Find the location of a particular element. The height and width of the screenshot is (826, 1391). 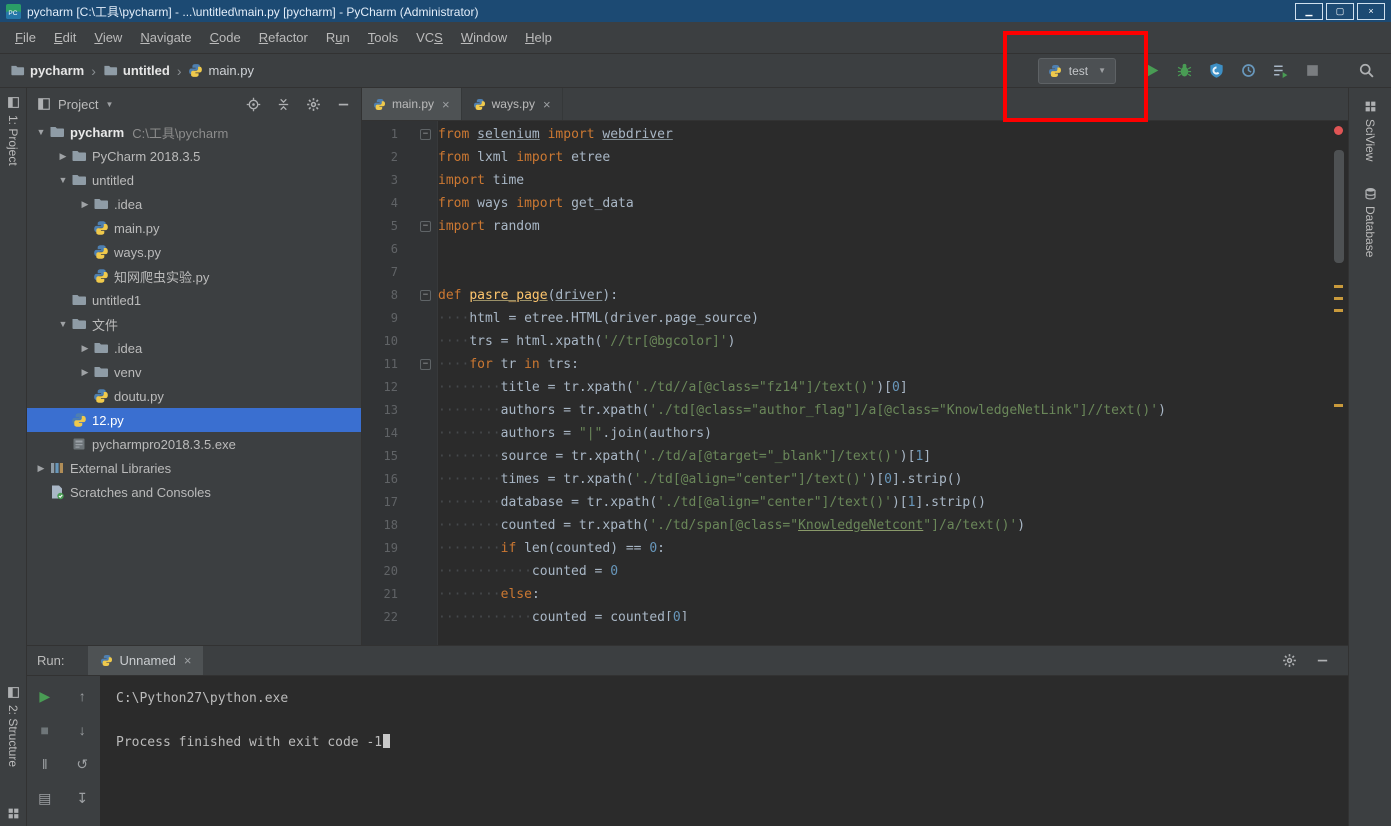

breadcrumb-untitled: untitled is located at coordinates (136, 70).